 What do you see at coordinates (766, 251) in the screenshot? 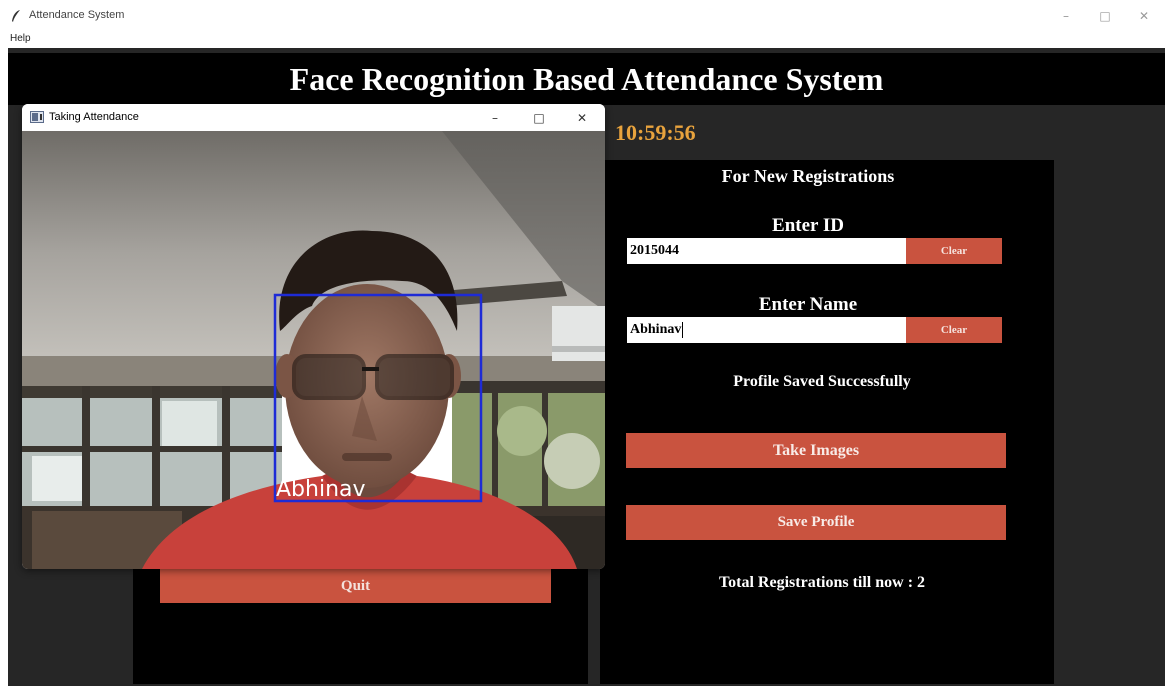
I see `id-input: 2015044` at bounding box center [766, 251].